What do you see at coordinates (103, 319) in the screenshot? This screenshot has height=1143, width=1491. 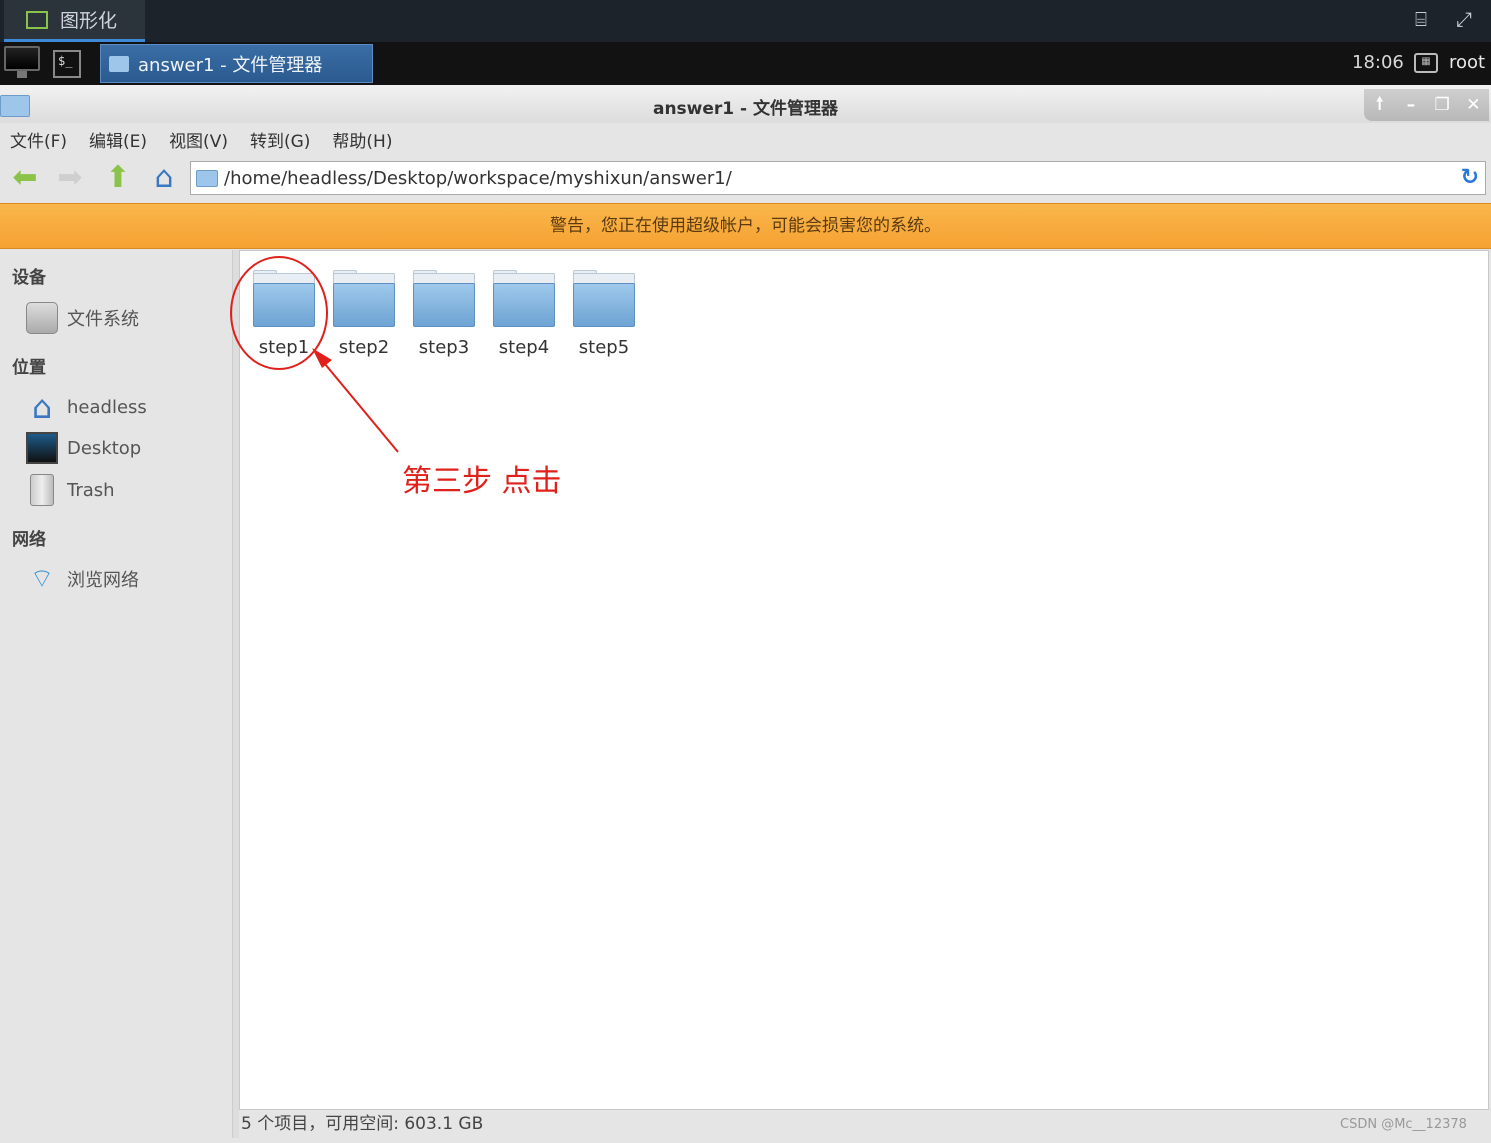 I see `sidebar-item-label: 文件系统` at bounding box center [103, 319].